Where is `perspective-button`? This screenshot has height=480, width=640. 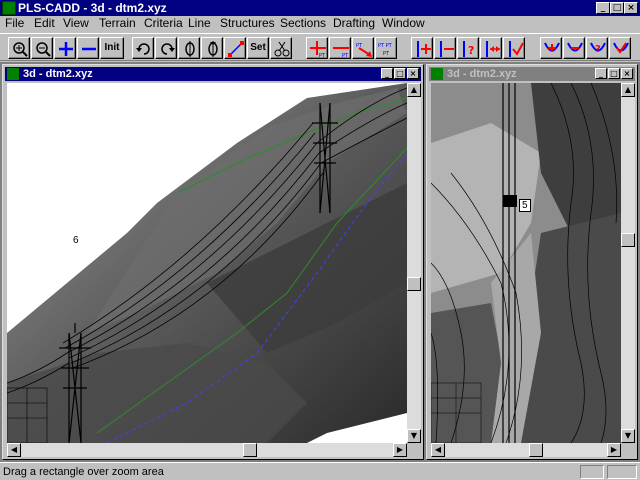 perspective-button is located at coordinates (235, 48).